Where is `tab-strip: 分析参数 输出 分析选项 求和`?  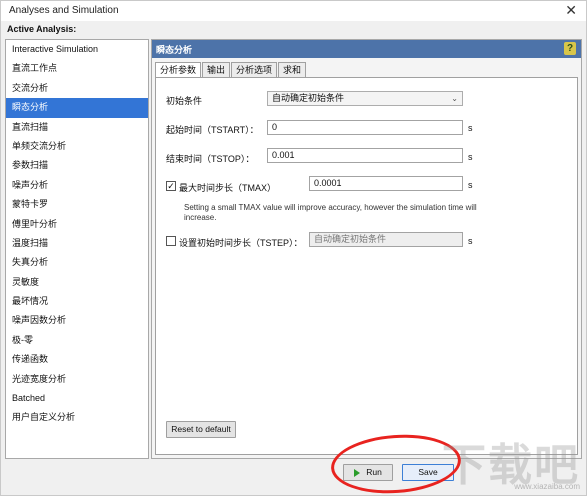 tab-strip: 分析参数 输出 分析选项 求和 is located at coordinates (231, 70).